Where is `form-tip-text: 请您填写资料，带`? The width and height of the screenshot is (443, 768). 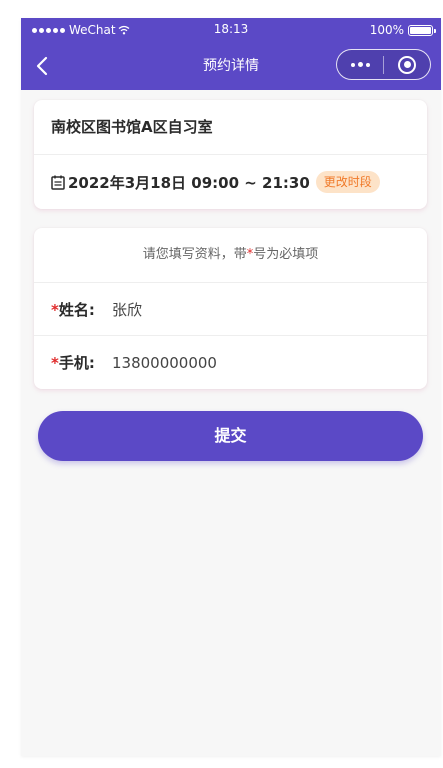
form-tip-text: 请您填写资料，带 is located at coordinates (194, 254).